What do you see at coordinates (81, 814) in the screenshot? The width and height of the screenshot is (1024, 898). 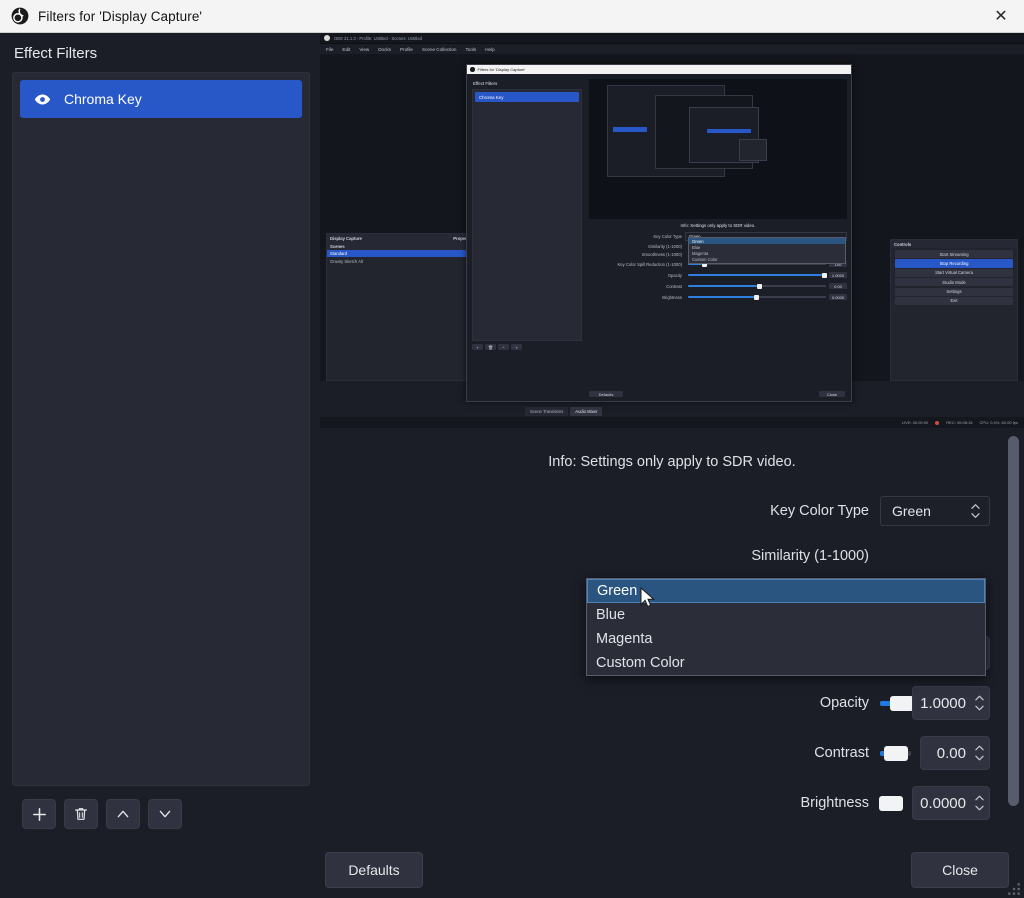 I see `remove-filter-button` at bounding box center [81, 814].